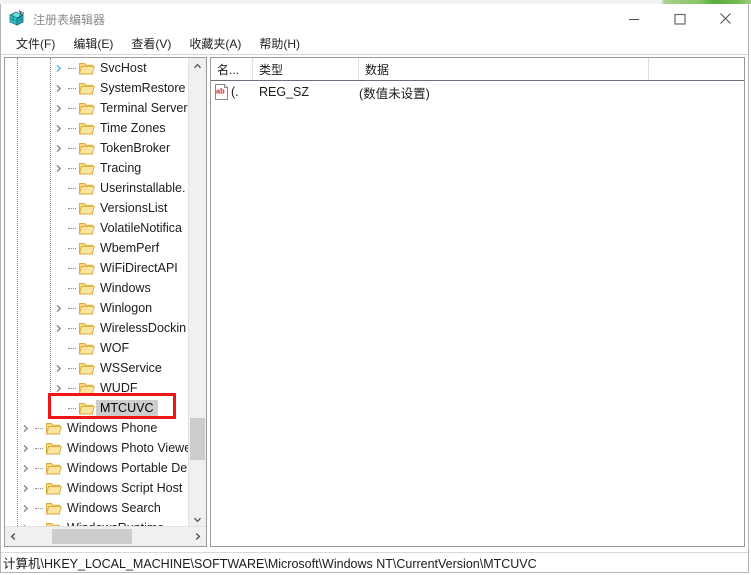  I want to click on tree-item-userinstallable: Userinstallable., so click(97, 188).